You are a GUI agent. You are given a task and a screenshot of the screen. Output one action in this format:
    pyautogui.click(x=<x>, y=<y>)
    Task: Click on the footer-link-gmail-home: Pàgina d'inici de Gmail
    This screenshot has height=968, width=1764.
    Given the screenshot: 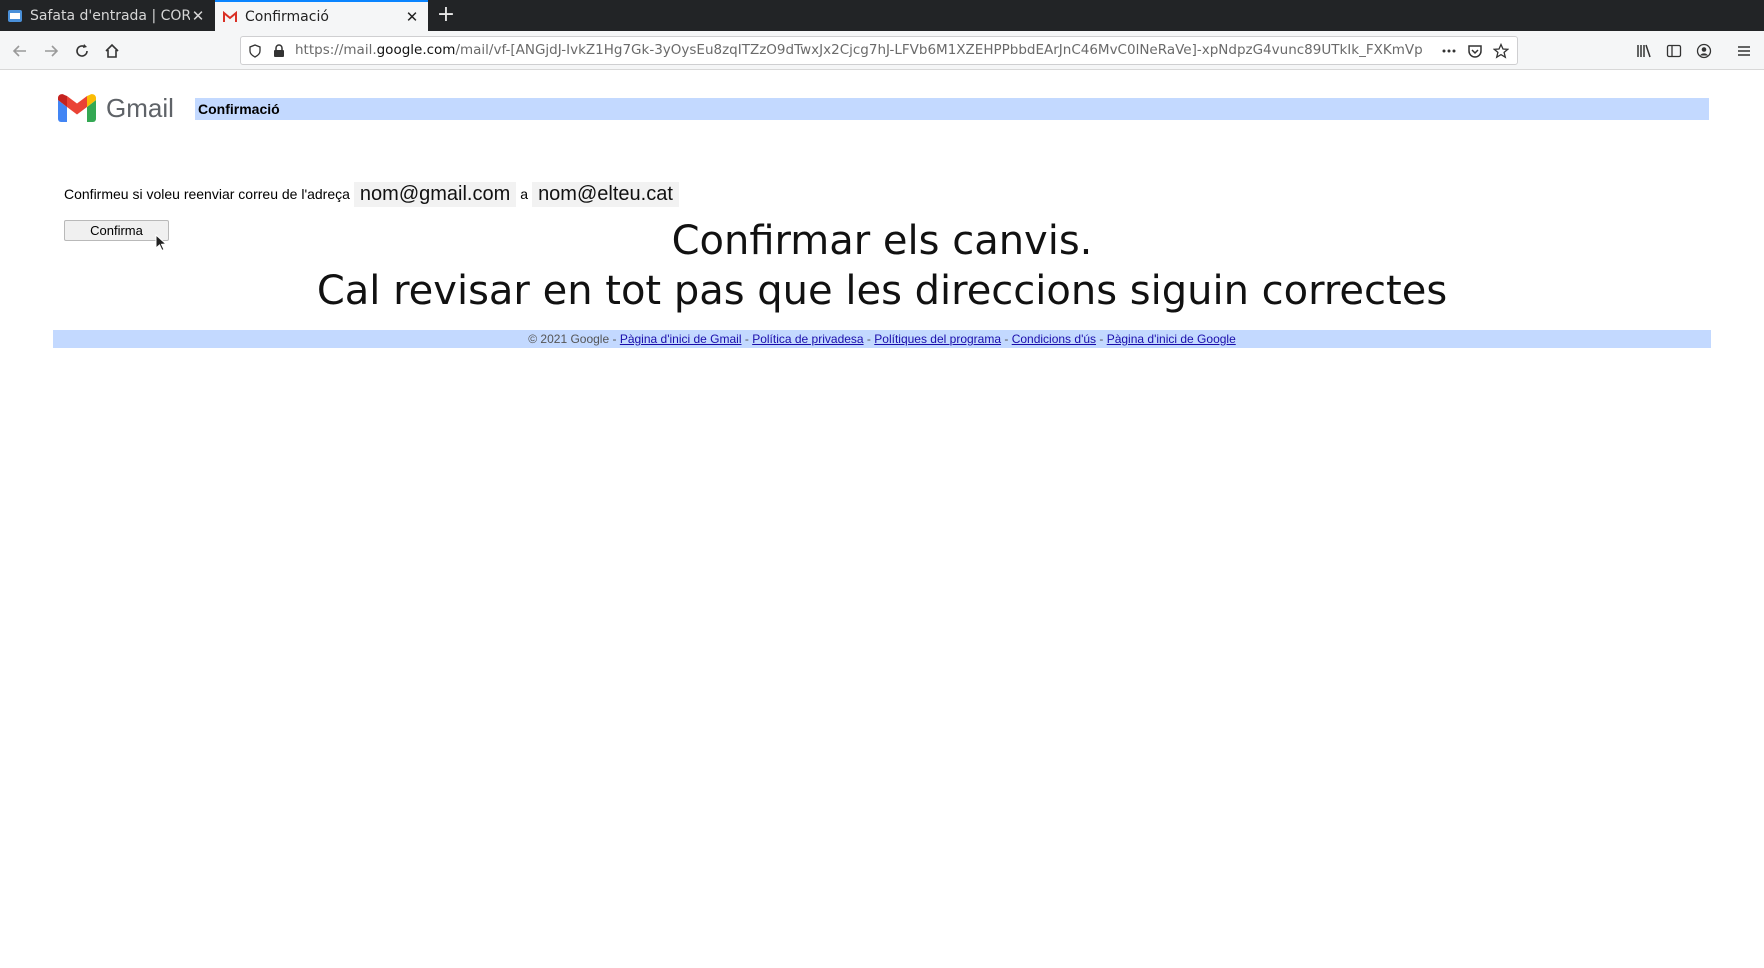 What is the action you would take?
    pyautogui.click(x=681, y=339)
    